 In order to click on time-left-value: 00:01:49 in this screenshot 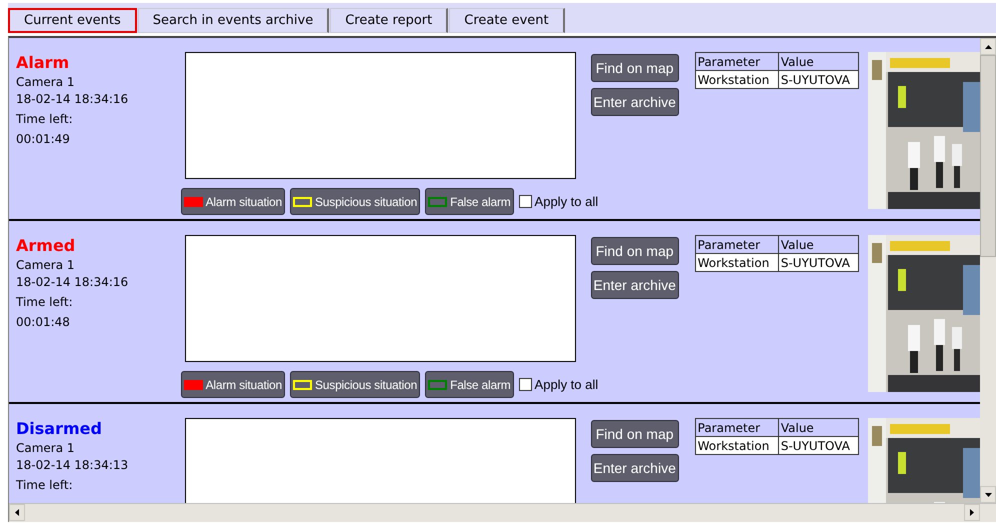, I will do `click(43, 139)`.